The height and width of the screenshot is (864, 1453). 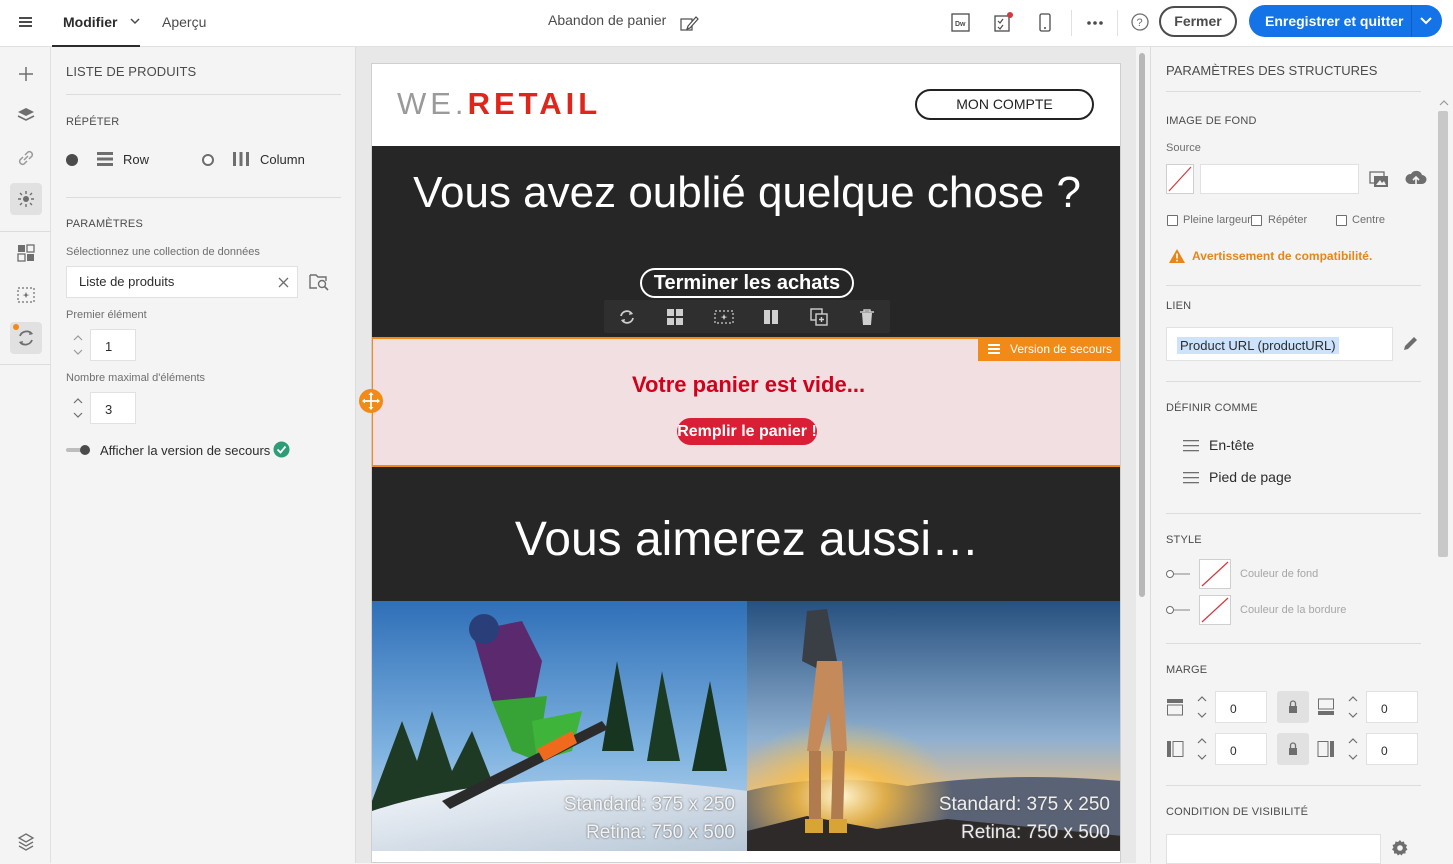 I want to click on help-icon: ?, so click(x=1140, y=22).